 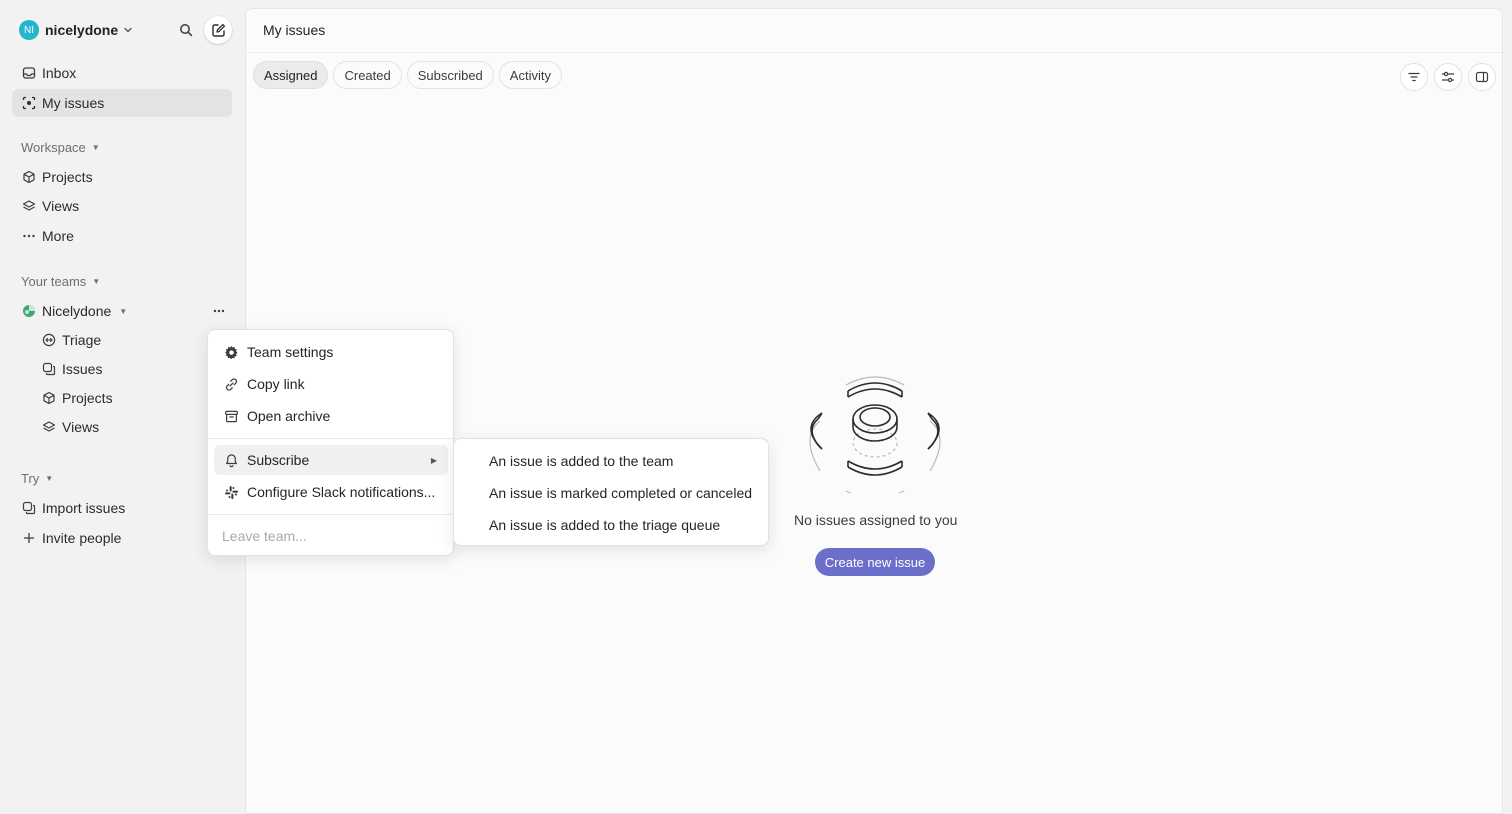 I want to click on menu-item-label: Team settings, so click(x=290, y=352).